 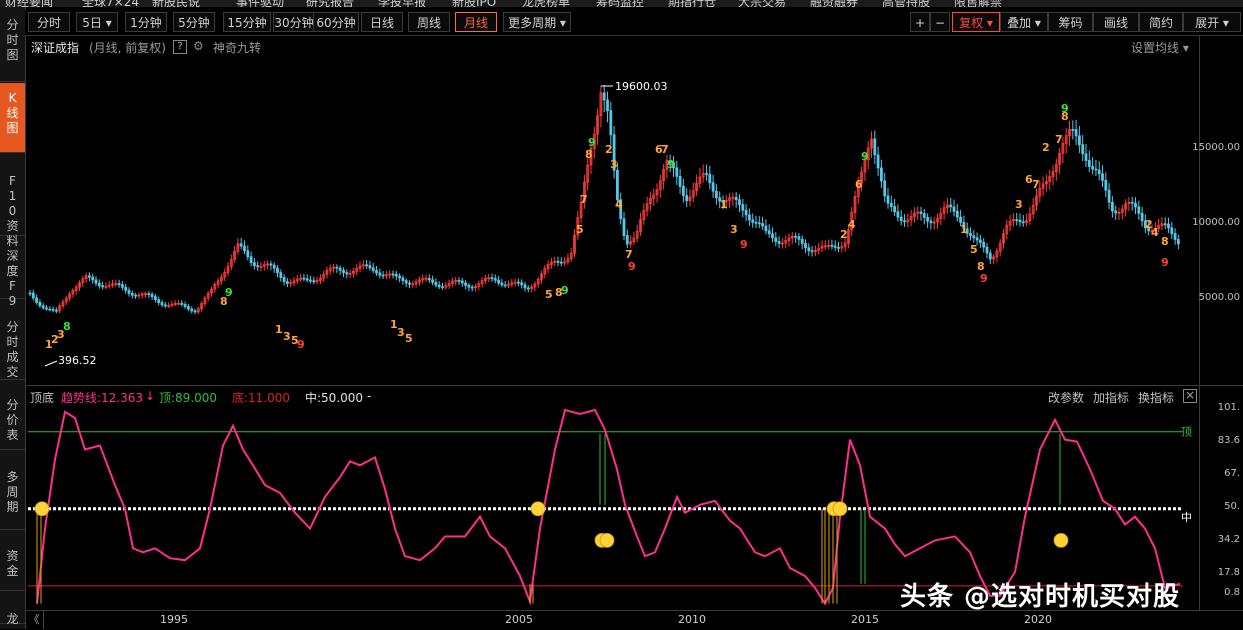 What do you see at coordinates (964, 229) in the screenshot?
I see `nine-turn-marker: 1` at bounding box center [964, 229].